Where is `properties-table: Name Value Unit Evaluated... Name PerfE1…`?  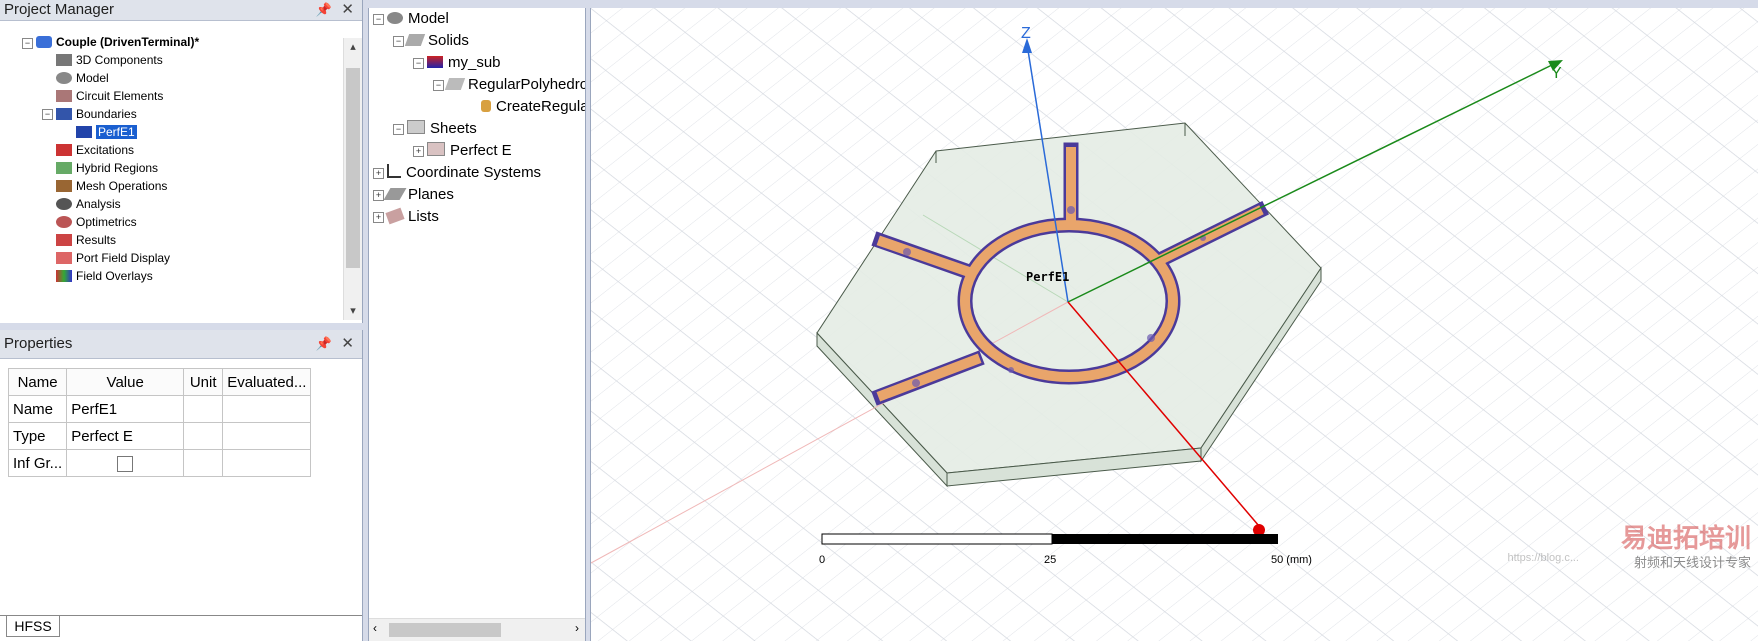
properties-table: Name Value Unit Evaluated... Name PerfE1… is located at coordinates (159, 422).